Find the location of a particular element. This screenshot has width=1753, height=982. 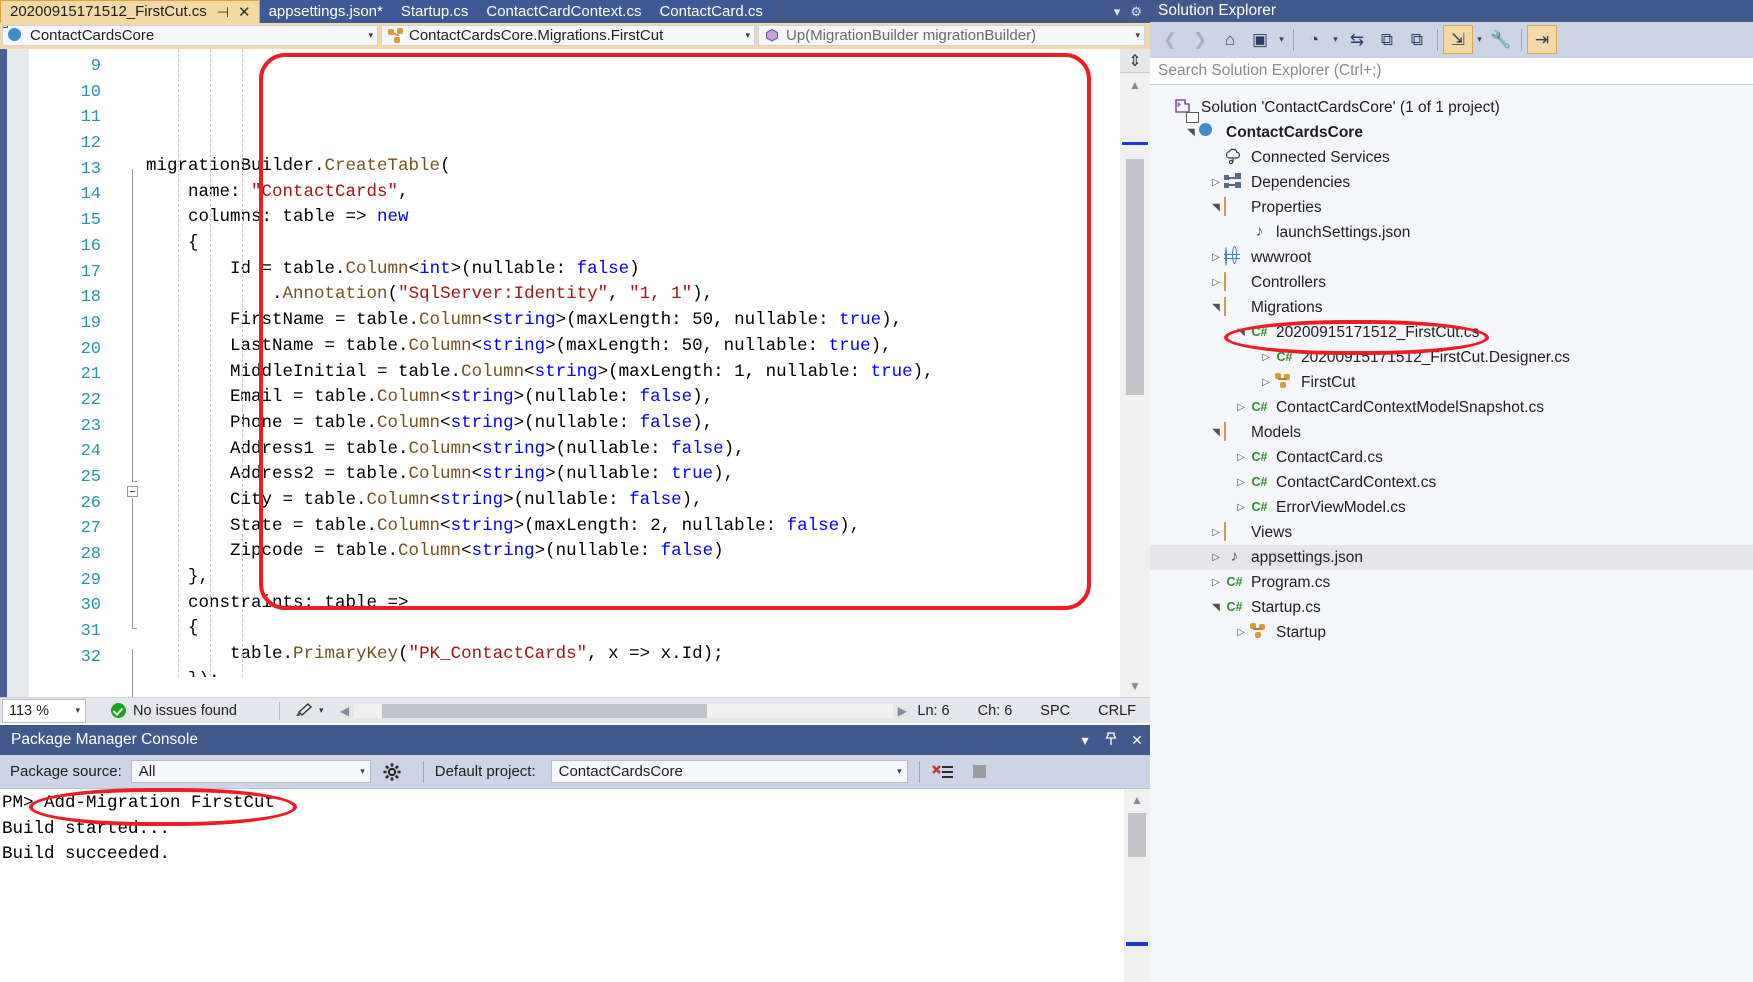

cleanup-control: ▾ is located at coordinates (309, 710).